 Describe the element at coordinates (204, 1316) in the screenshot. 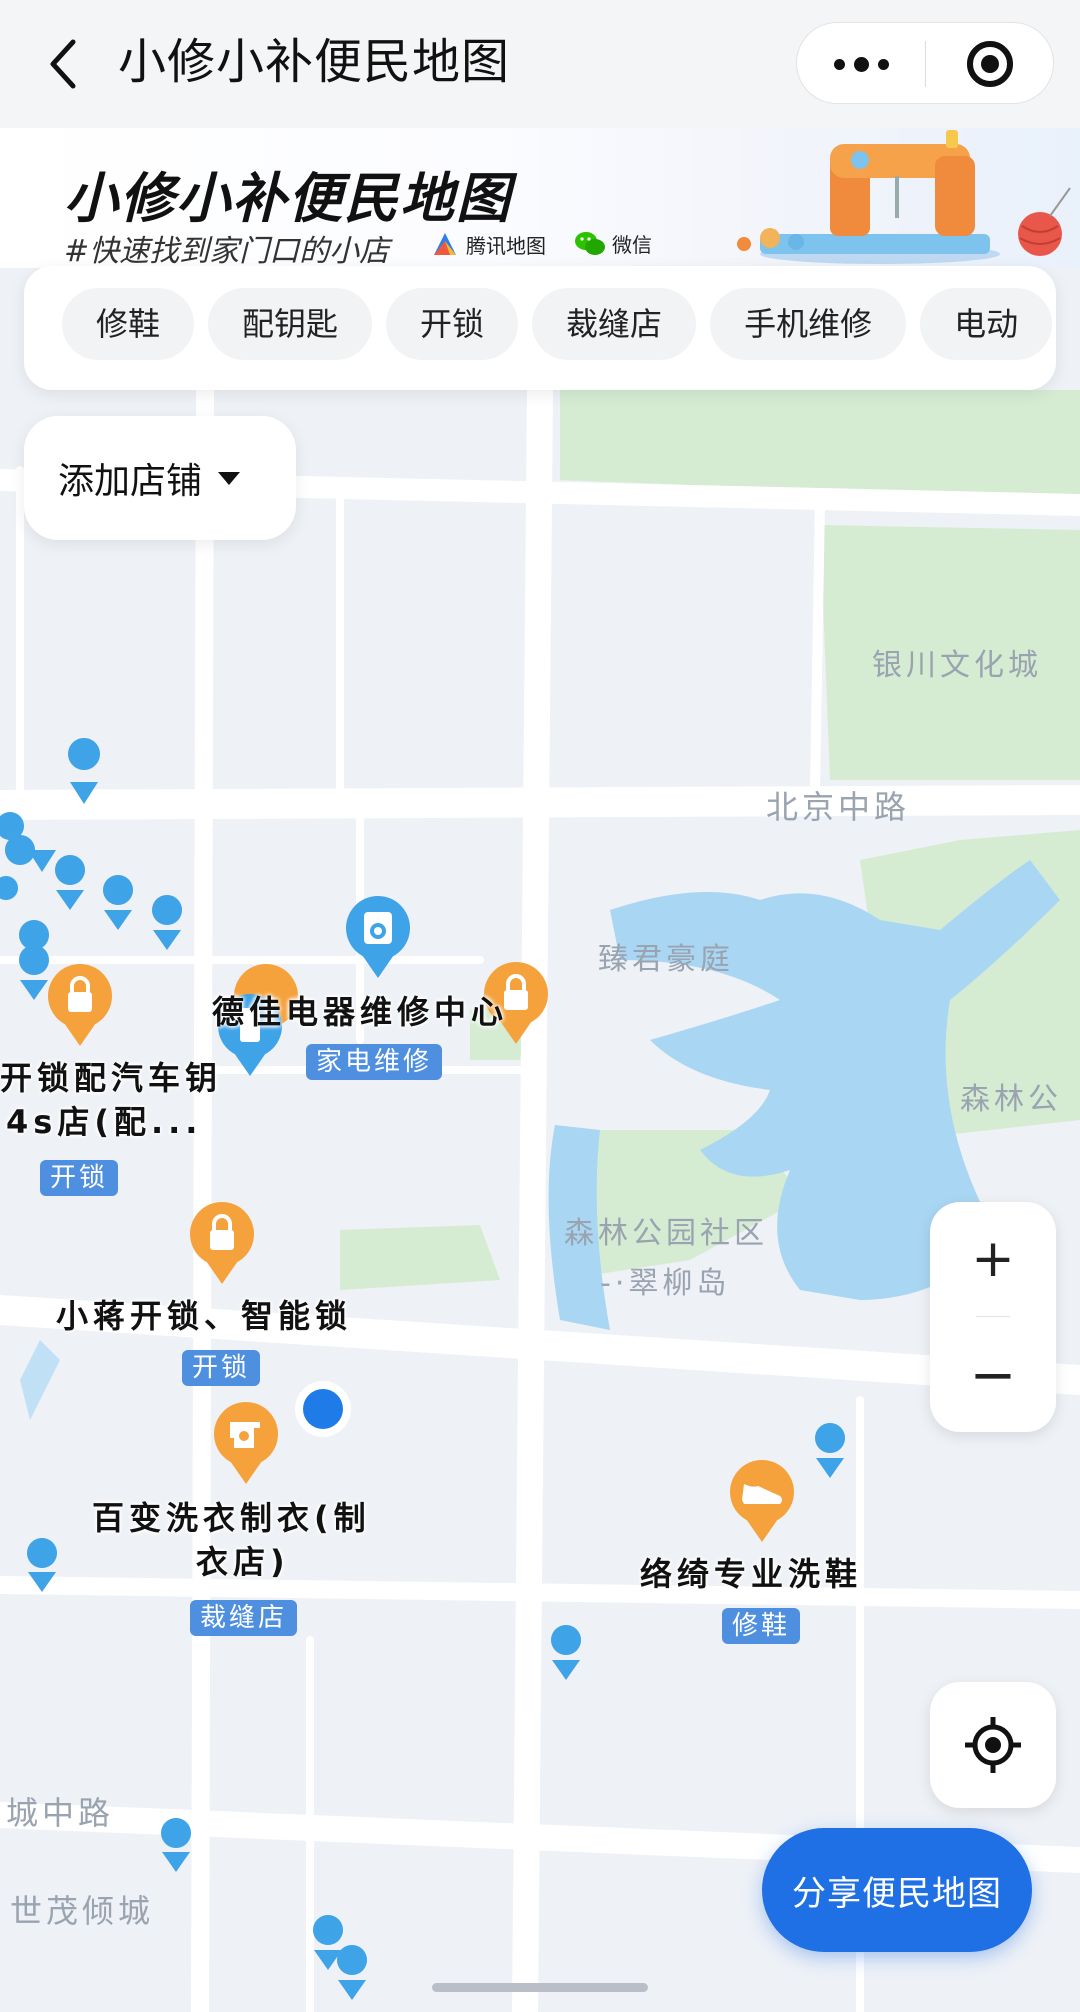

I see `poi-name: 小蒋开锁、智能锁` at that location.